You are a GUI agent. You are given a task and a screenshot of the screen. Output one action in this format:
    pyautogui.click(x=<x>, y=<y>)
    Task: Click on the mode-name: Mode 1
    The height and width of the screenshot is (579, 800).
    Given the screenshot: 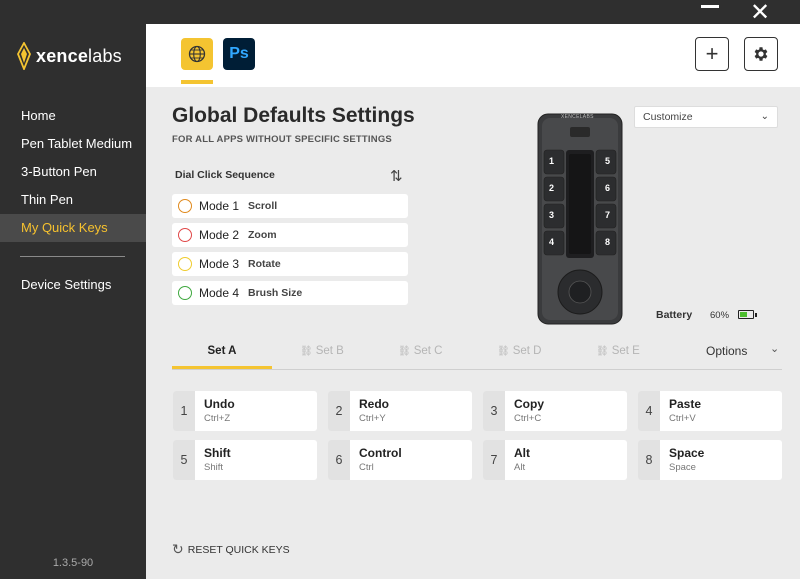 What is the action you would take?
    pyautogui.click(x=219, y=206)
    